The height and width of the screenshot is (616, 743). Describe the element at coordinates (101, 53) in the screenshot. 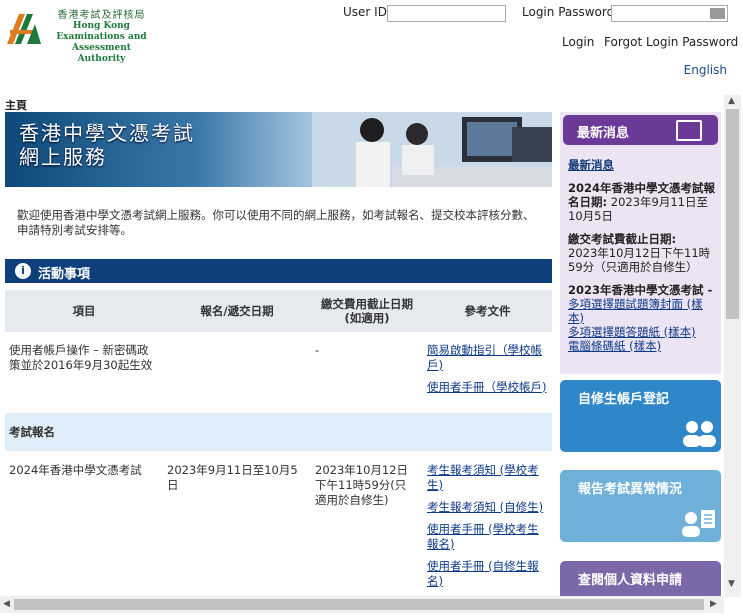

I see `org-name-en-3: Assessment Authority` at that location.